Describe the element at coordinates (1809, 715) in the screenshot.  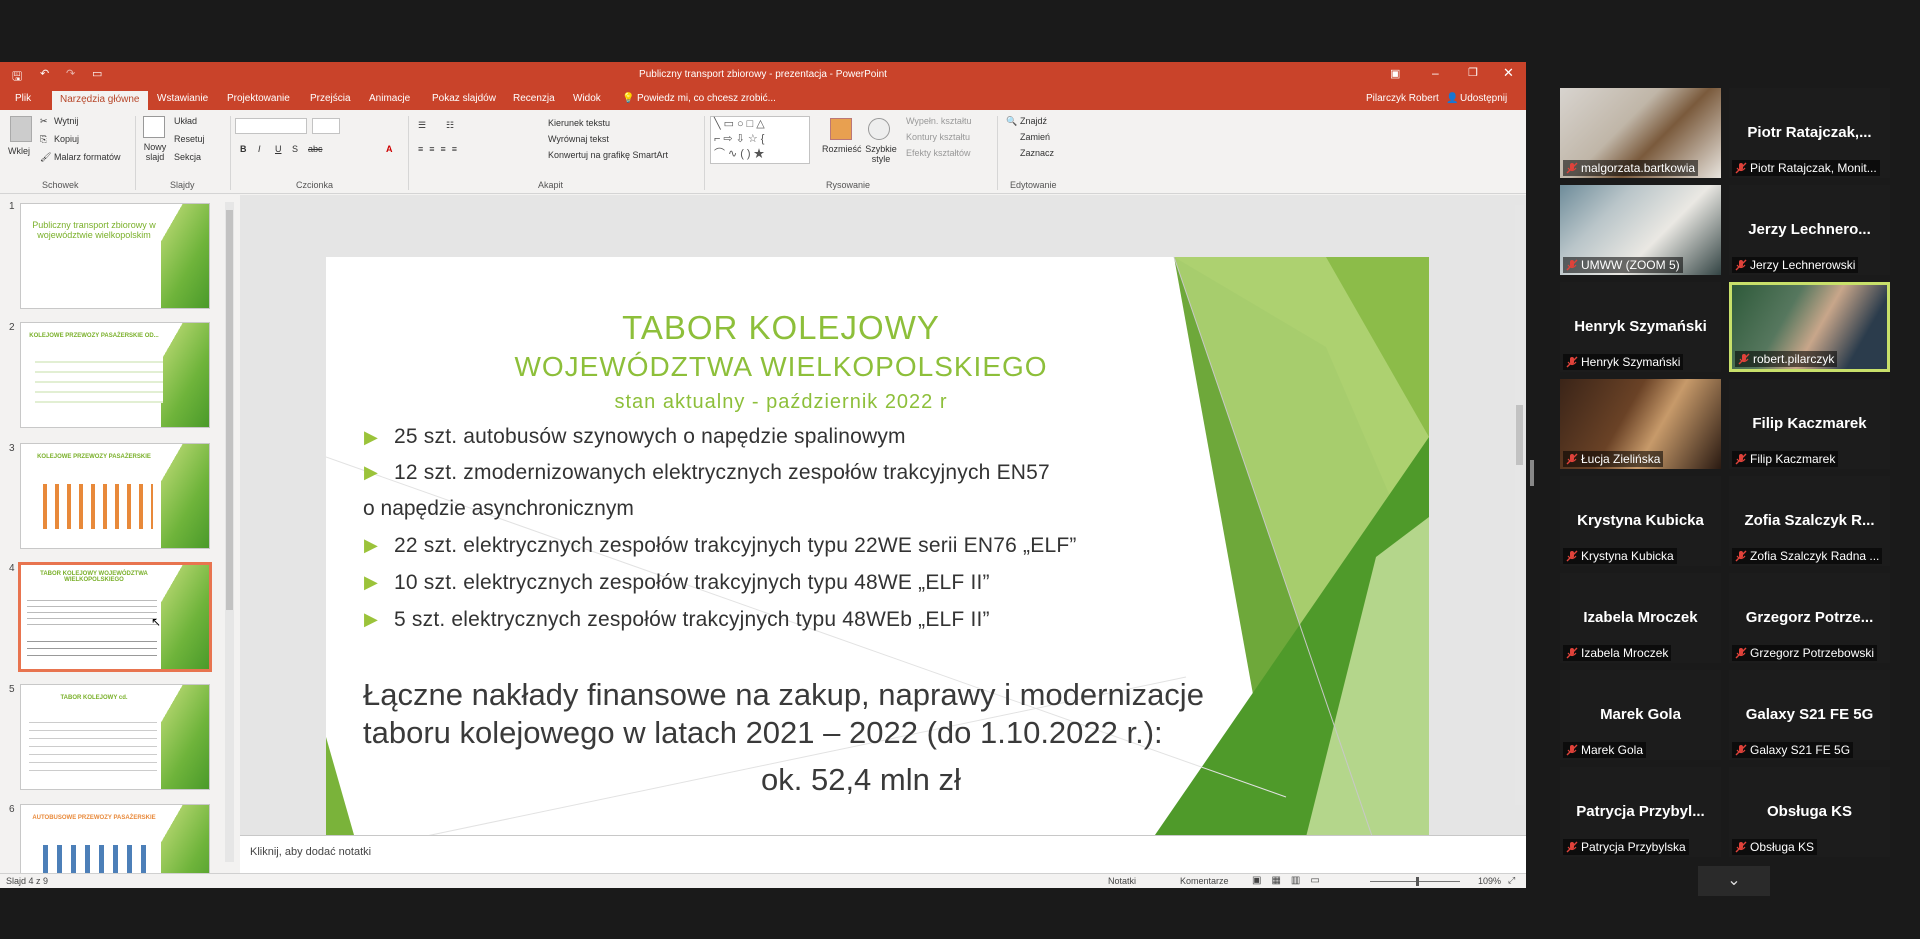
I see `participant-tile: Galaxy S21 FE 5G Galaxy S21 FE 5G` at that location.